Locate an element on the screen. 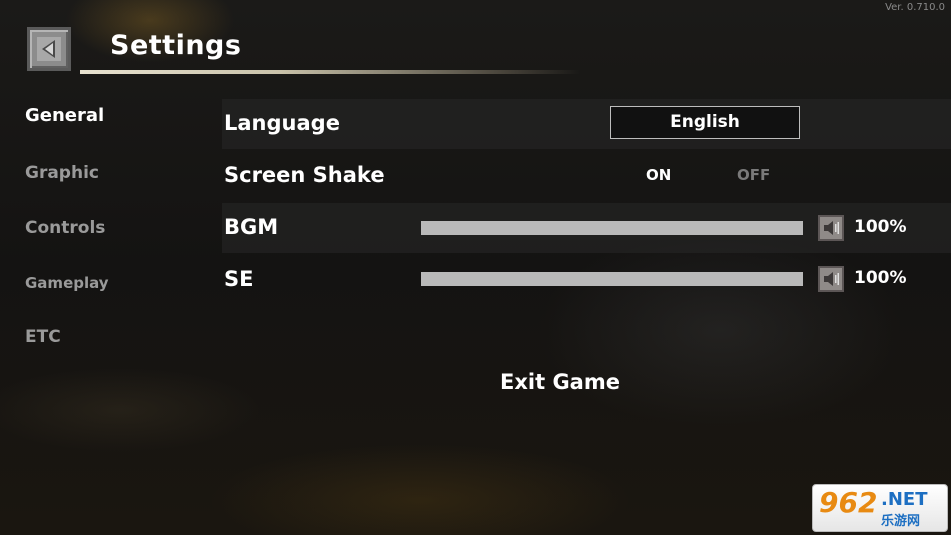 The width and height of the screenshot is (951, 535). watermark-chinese: 乐游网 is located at coordinates (901, 521).